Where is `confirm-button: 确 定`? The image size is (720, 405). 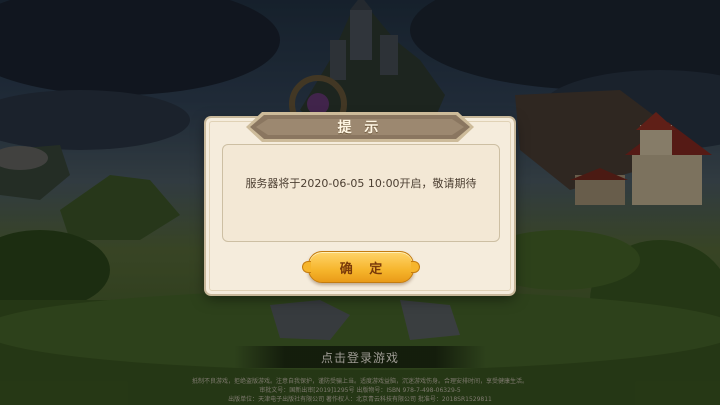
confirm-button: 确 定 is located at coordinates (361, 267).